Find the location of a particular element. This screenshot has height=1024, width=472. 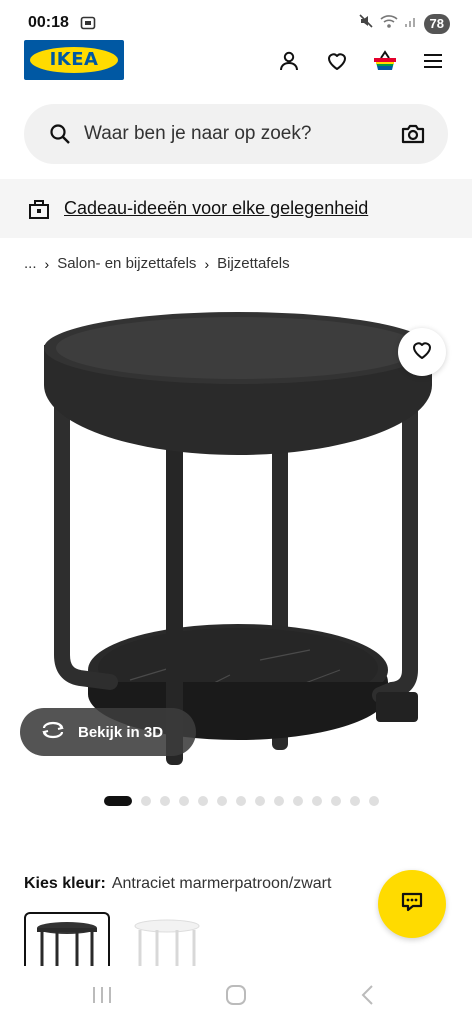

signal-icon is located at coordinates (411, 23).